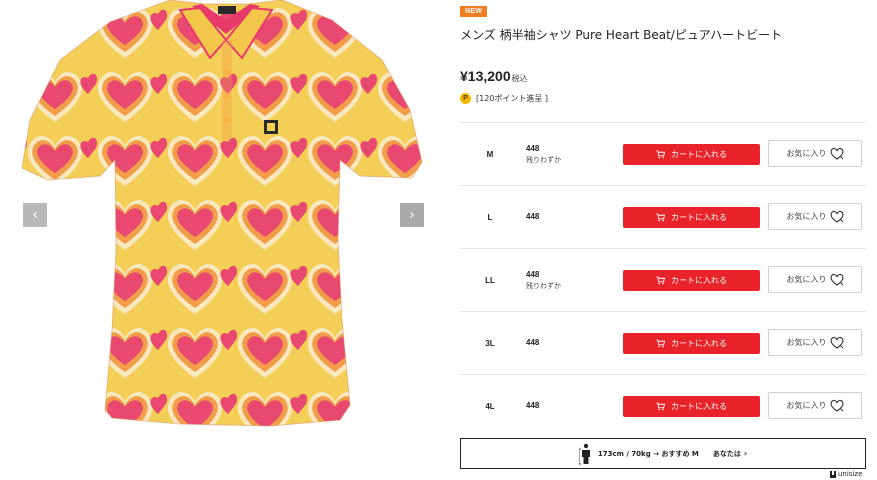 The image size is (877, 480). I want to click on next-image-button: ›, so click(412, 215).